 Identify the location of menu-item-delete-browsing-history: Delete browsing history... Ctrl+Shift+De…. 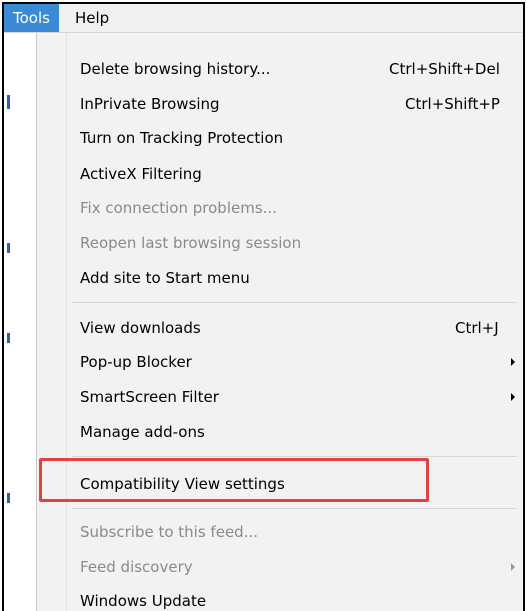
(280, 69).